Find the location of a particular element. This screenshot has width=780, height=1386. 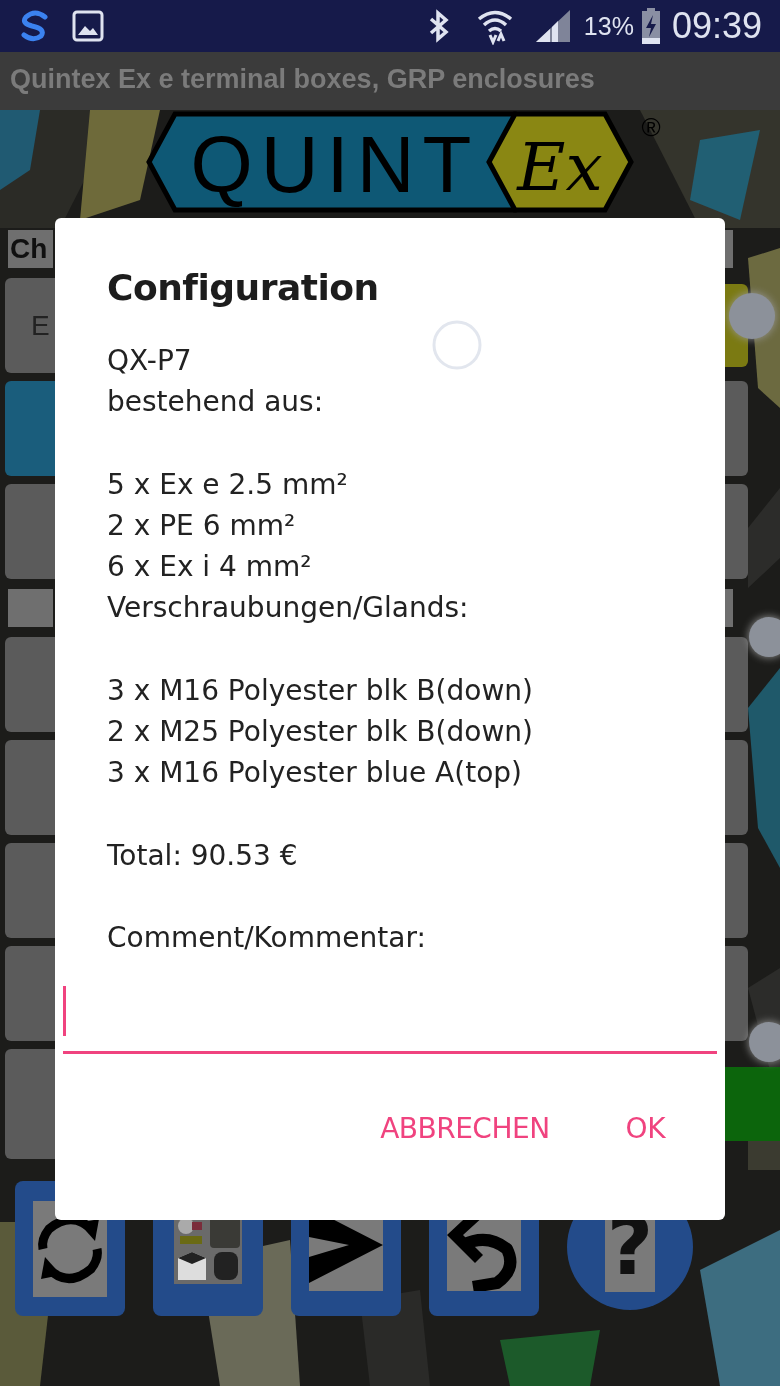

battery-charging-icon is located at coordinates (650, 26).